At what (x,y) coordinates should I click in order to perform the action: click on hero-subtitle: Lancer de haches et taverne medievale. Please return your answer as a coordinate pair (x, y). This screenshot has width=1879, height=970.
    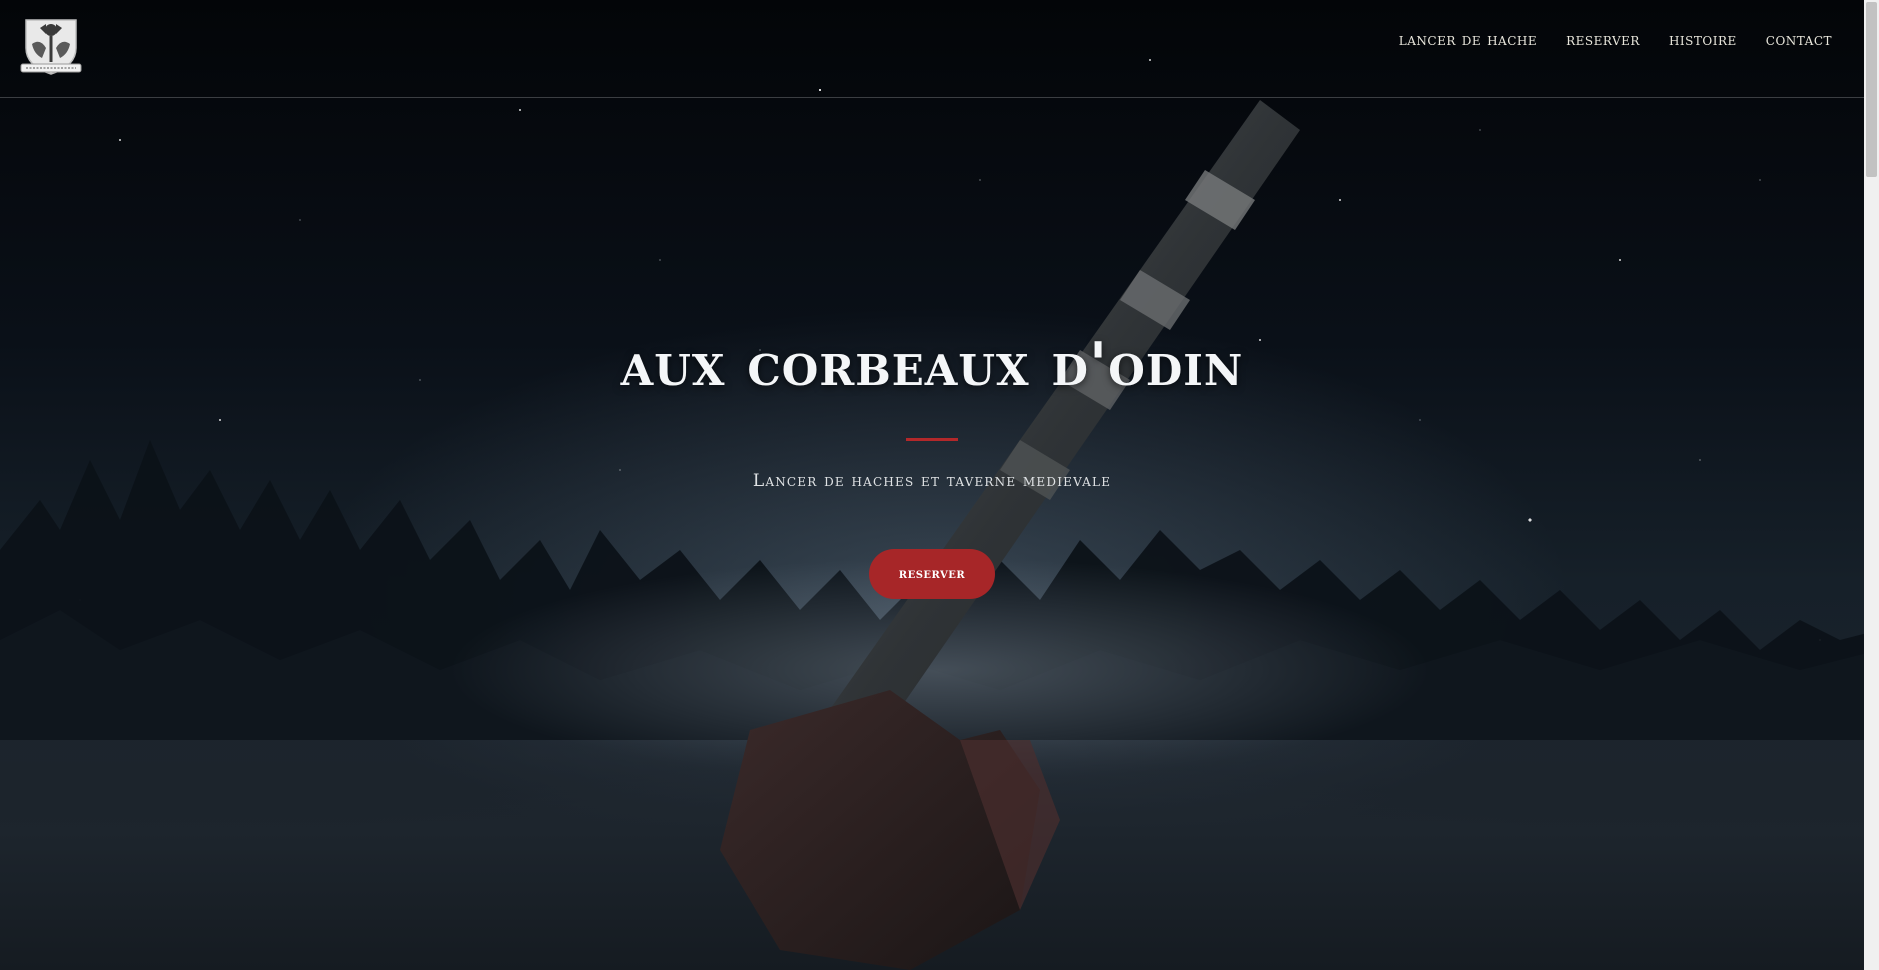
    Looking at the image, I should click on (932, 481).